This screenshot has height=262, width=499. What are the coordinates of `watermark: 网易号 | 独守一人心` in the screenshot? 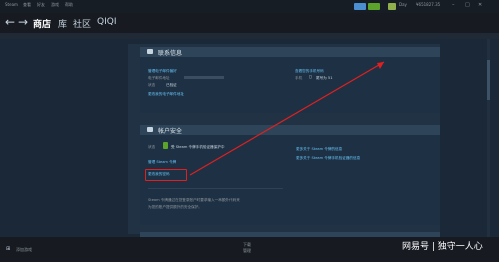 It's located at (442, 247).